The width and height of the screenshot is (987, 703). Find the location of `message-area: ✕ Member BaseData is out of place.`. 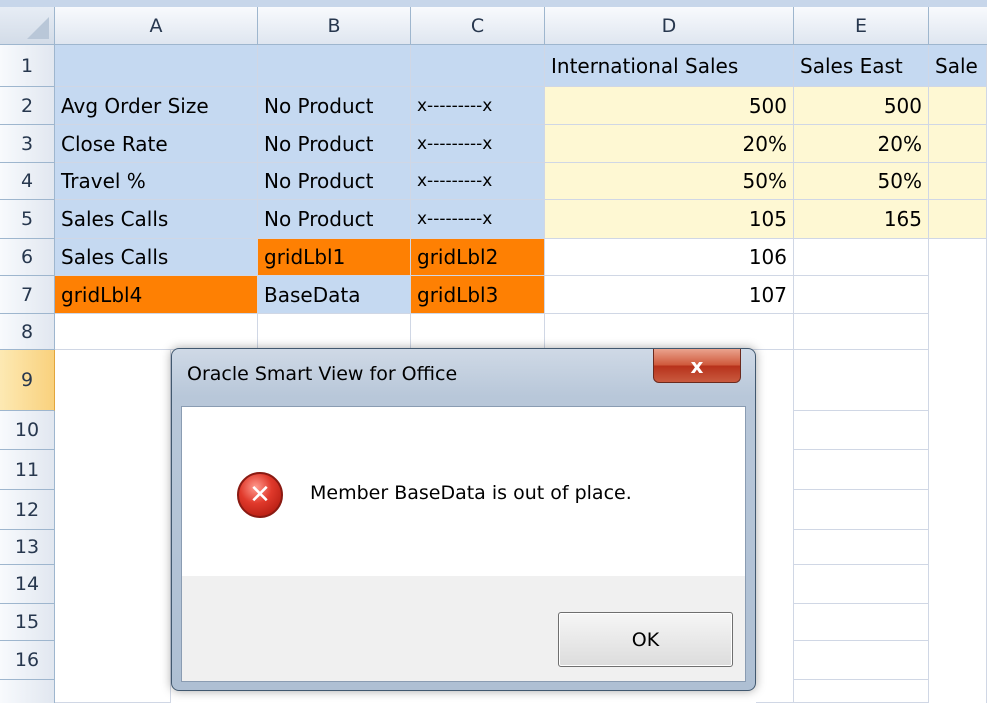

message-area: ✕ Member BaseData is out of place. is located at coordinates (463, 491).